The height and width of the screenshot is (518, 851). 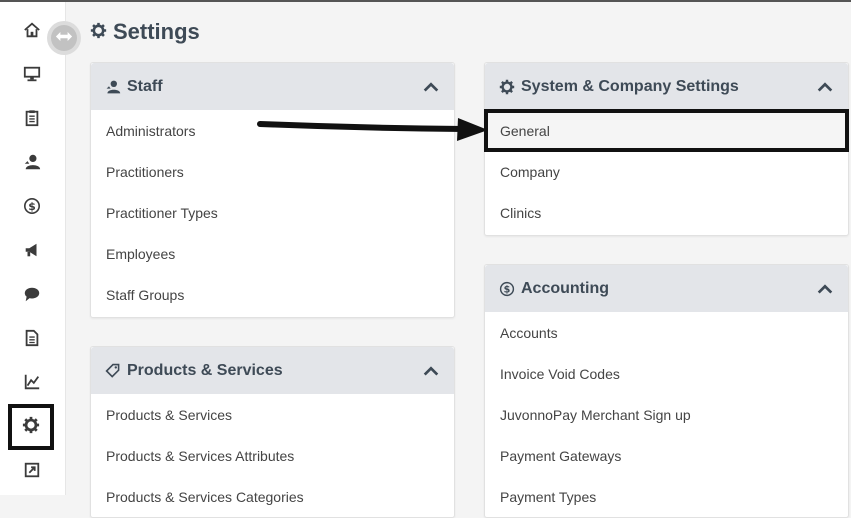 I want to click on products-item-categories: Products & Services Categories, so click(x=272, y=496).